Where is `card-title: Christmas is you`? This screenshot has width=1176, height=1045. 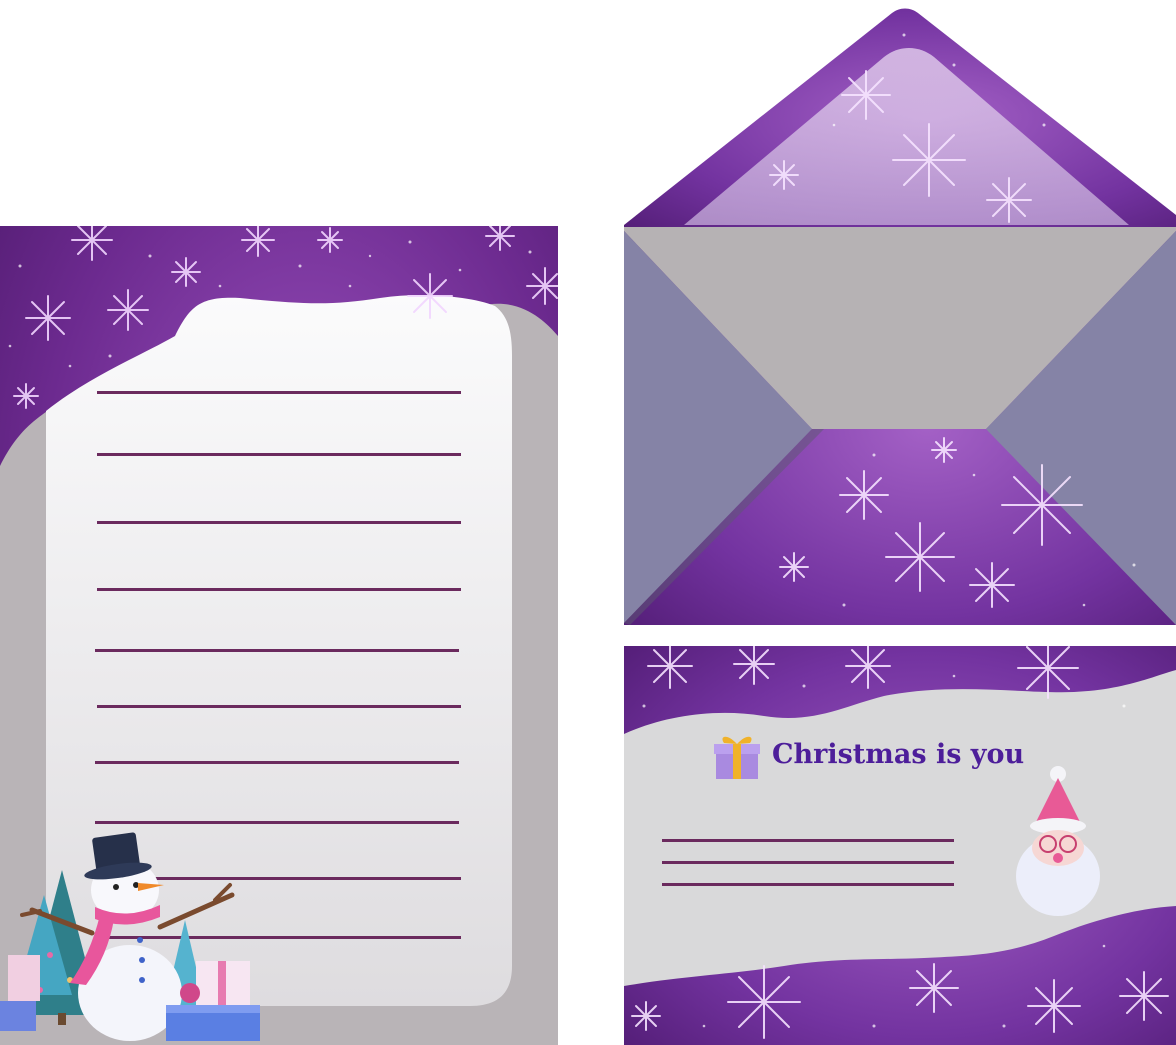 card-title: Christmas is you is located at coordinates (898, 754).